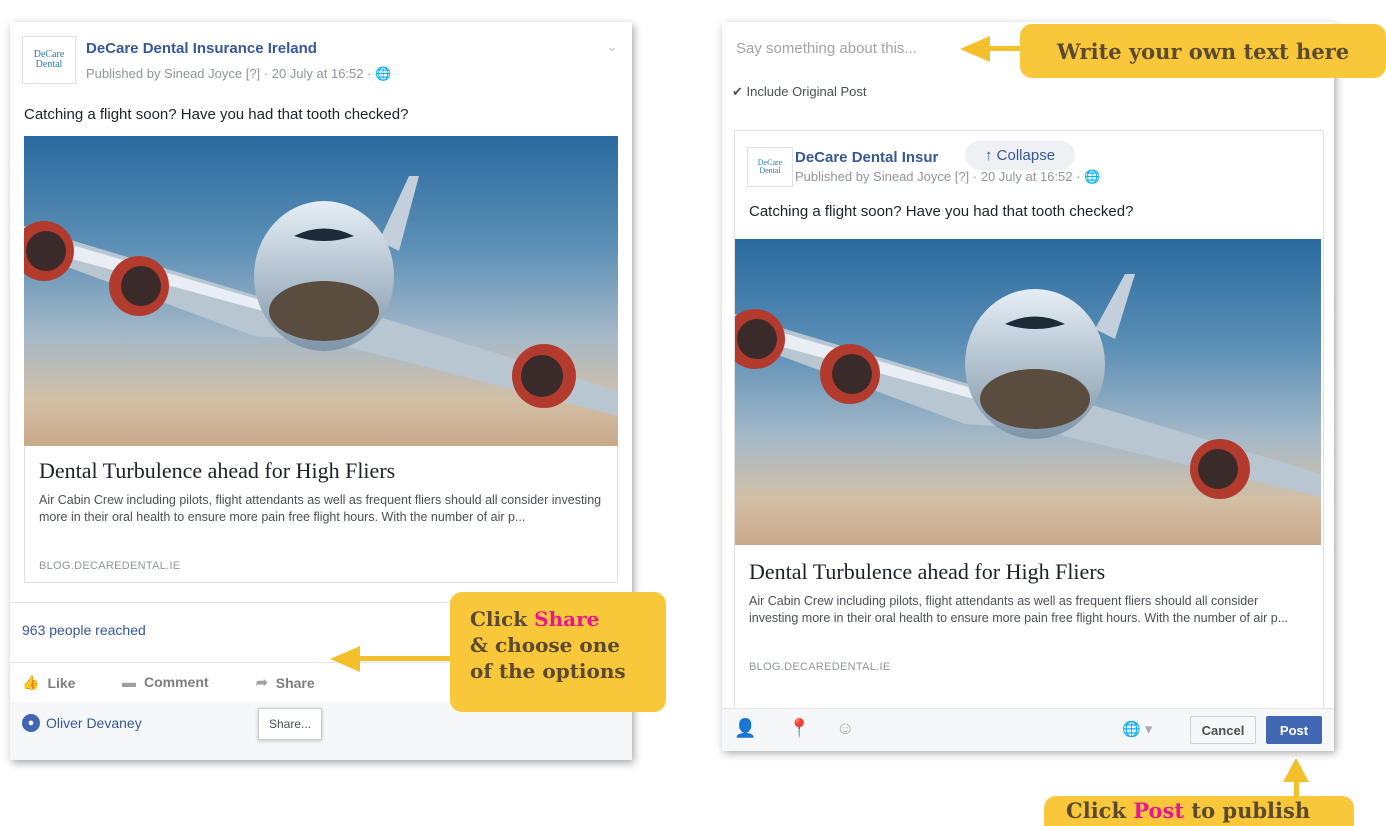  Describe the element at coordinates (1020, 155) in the screenshot. I see `collapse-button: ↑ Collapse` at that location.